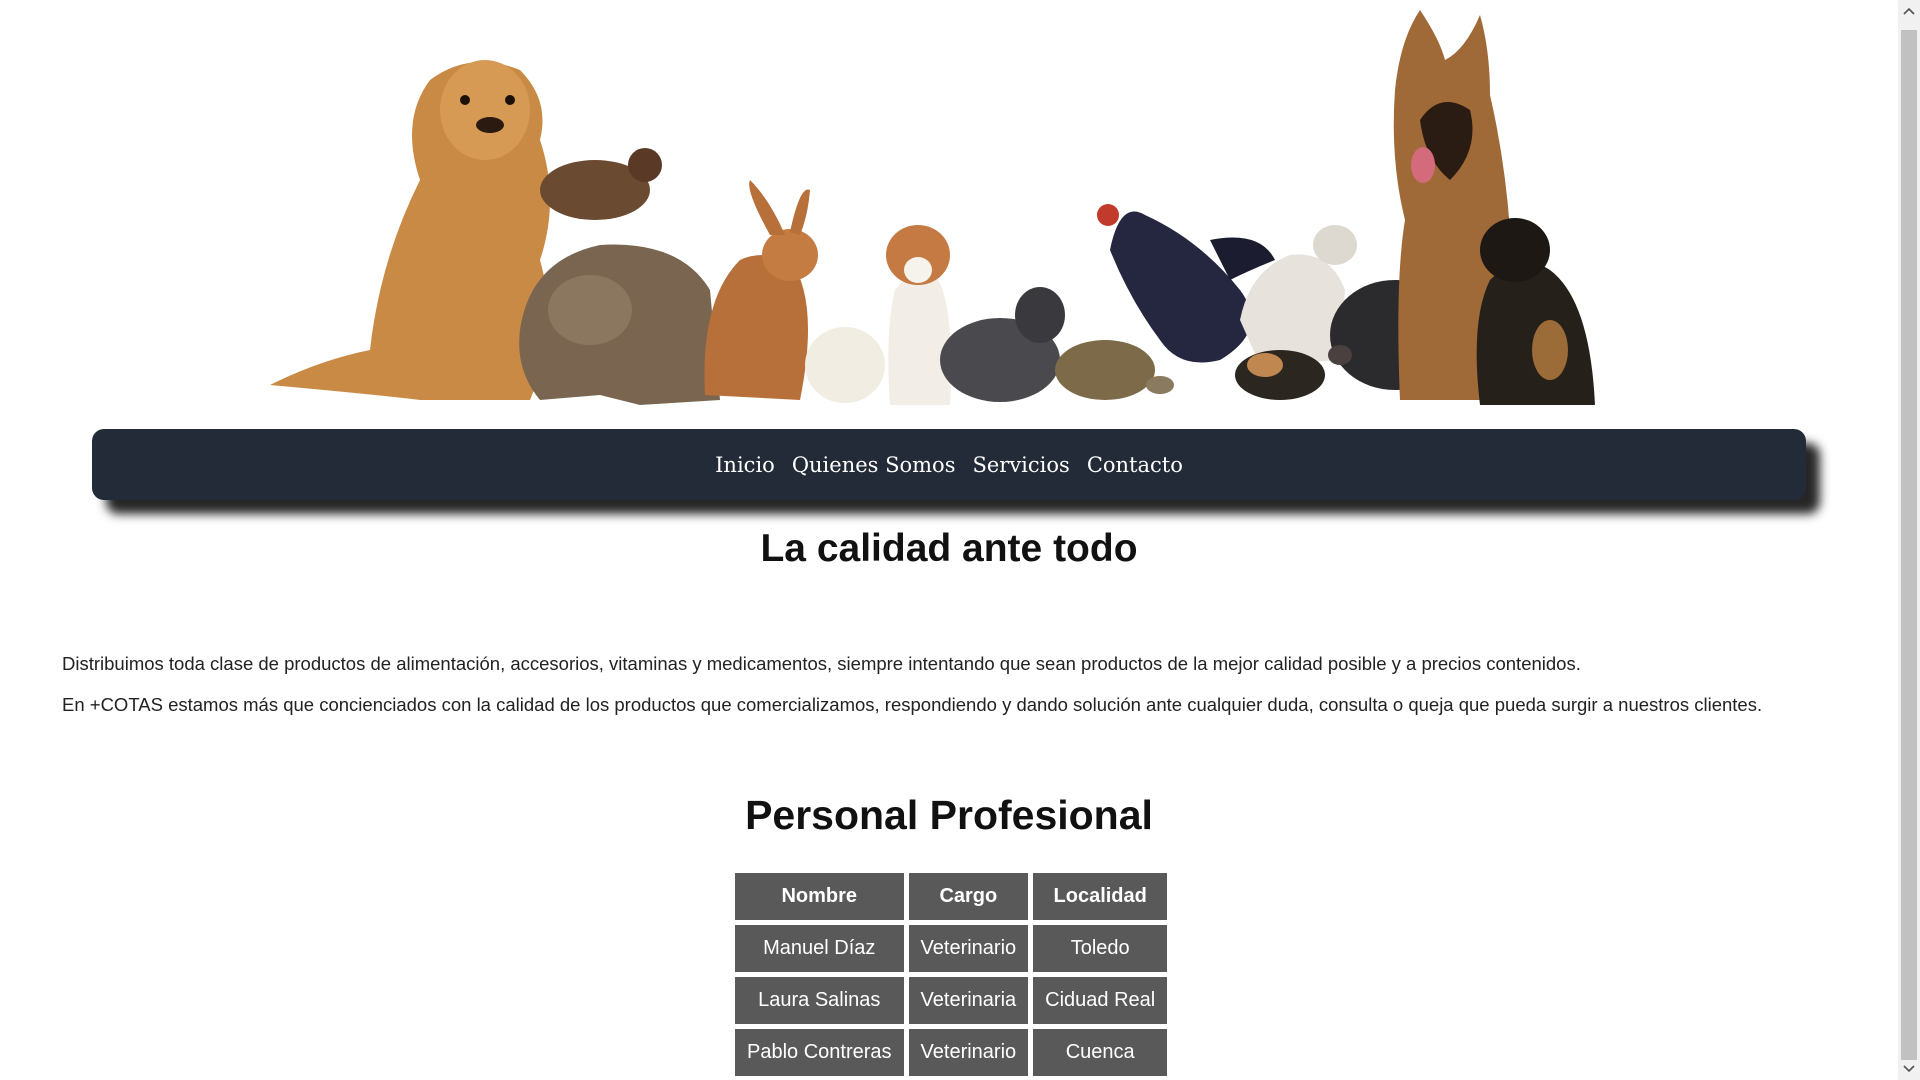  Describe the element at coordinates (1535, 311) in the screenshot. I see `dog-puppy` at that location.